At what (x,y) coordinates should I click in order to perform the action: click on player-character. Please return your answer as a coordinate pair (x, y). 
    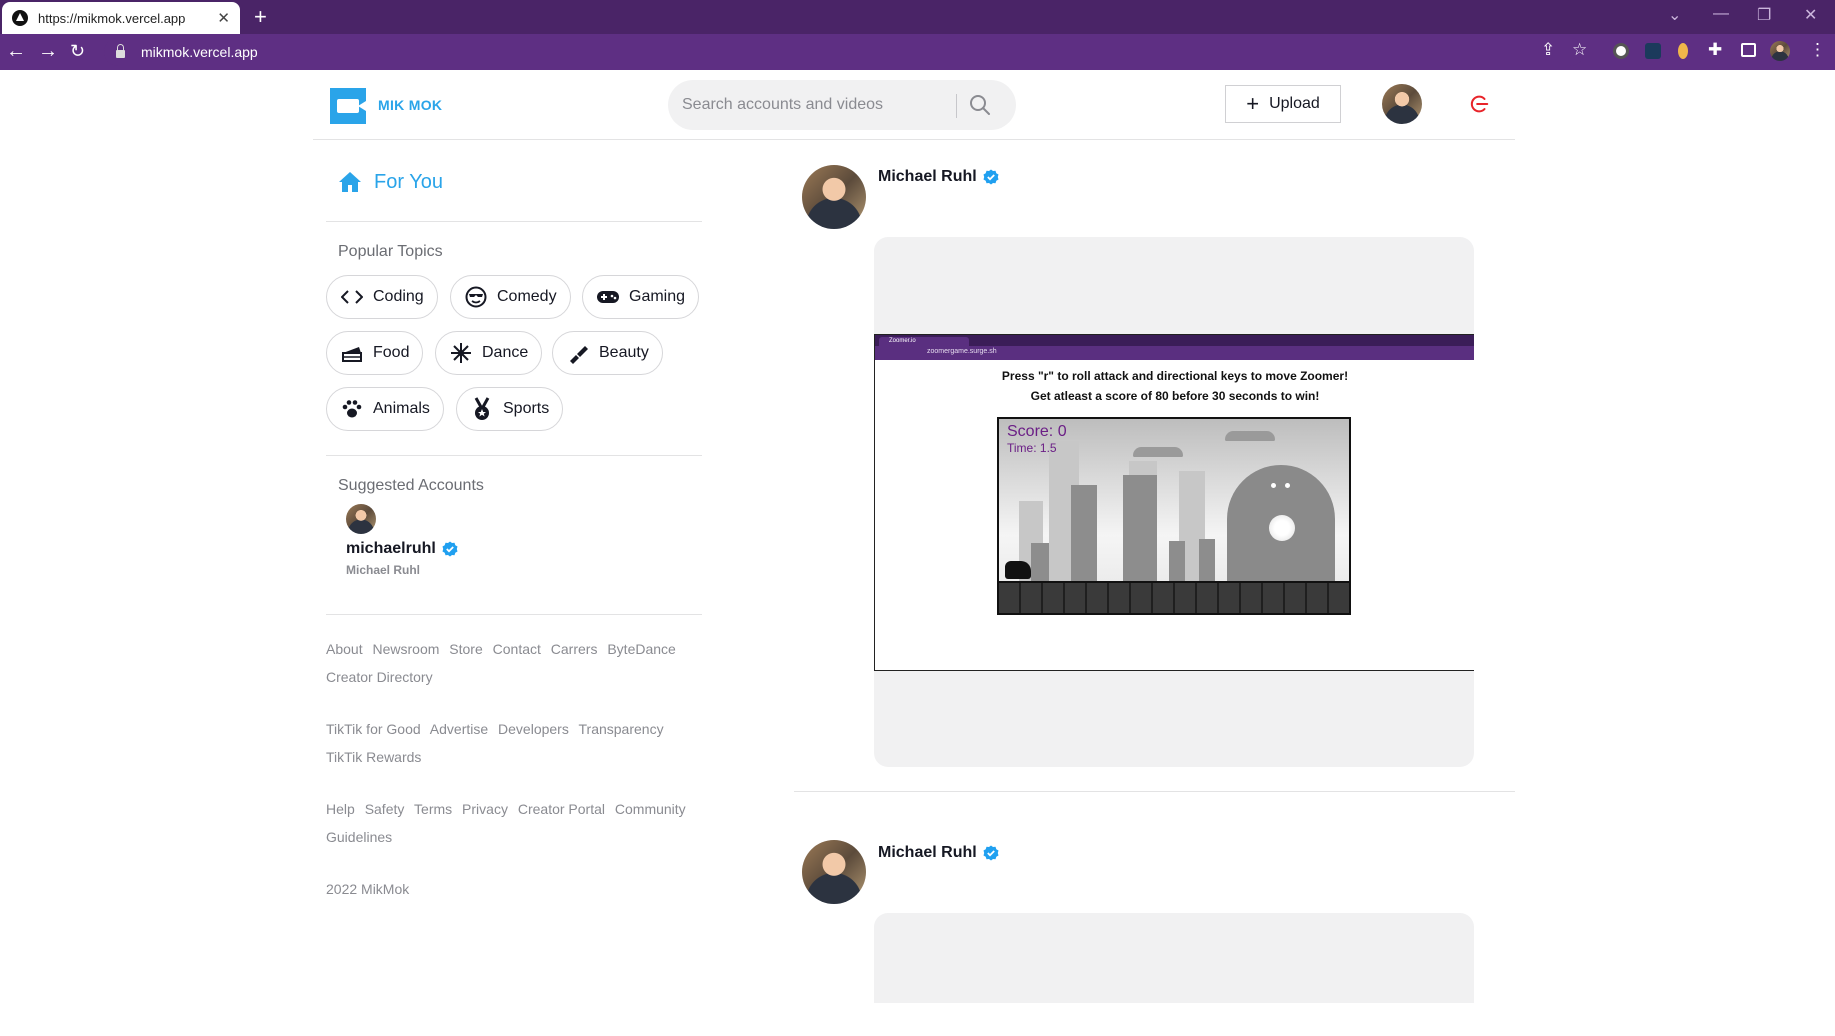
    Looking at the image, I should click on (1018, 570).